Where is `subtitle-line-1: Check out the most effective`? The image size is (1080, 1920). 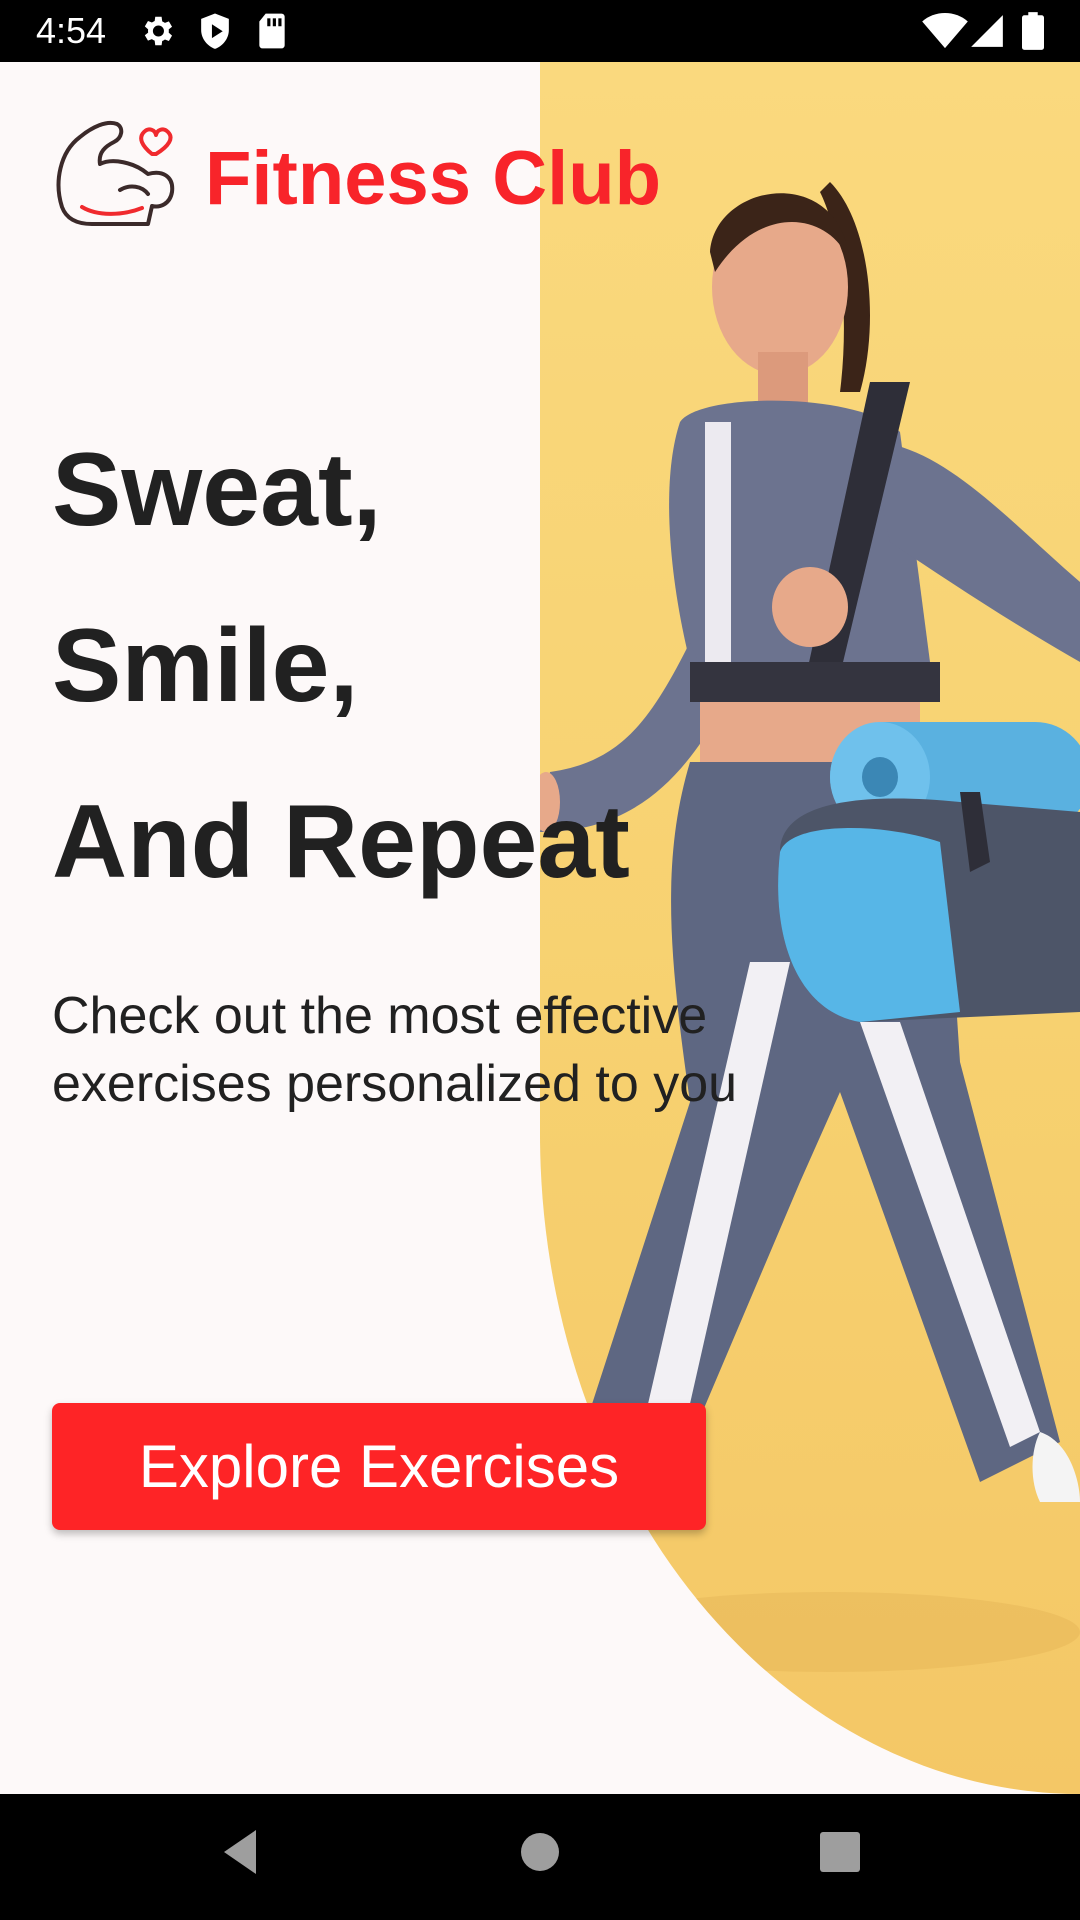 subtitle-line-1: Check out the most effective is located at coordinates (380, 1016).